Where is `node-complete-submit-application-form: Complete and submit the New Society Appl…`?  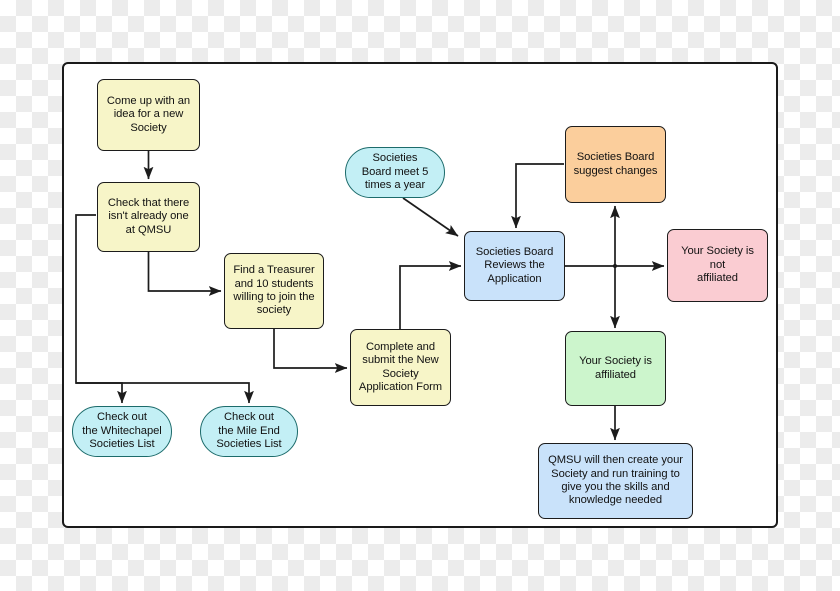
node-complete-submit-application-form: Complete and submit the New Society Appl… is located at coordinates (400, 367).